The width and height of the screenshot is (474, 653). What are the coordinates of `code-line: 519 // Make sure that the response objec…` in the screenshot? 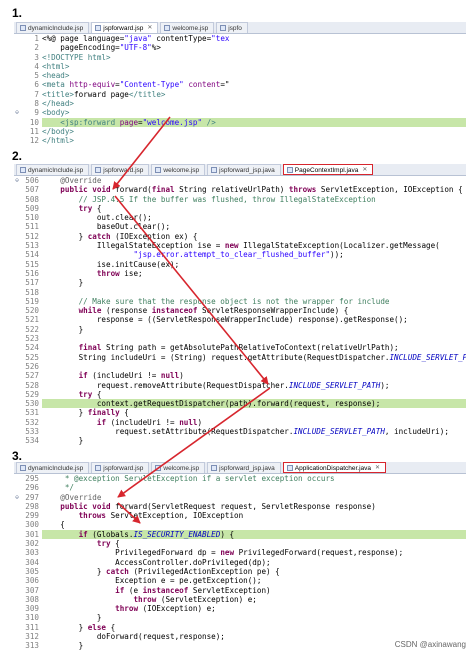 It's located at (240, 301).